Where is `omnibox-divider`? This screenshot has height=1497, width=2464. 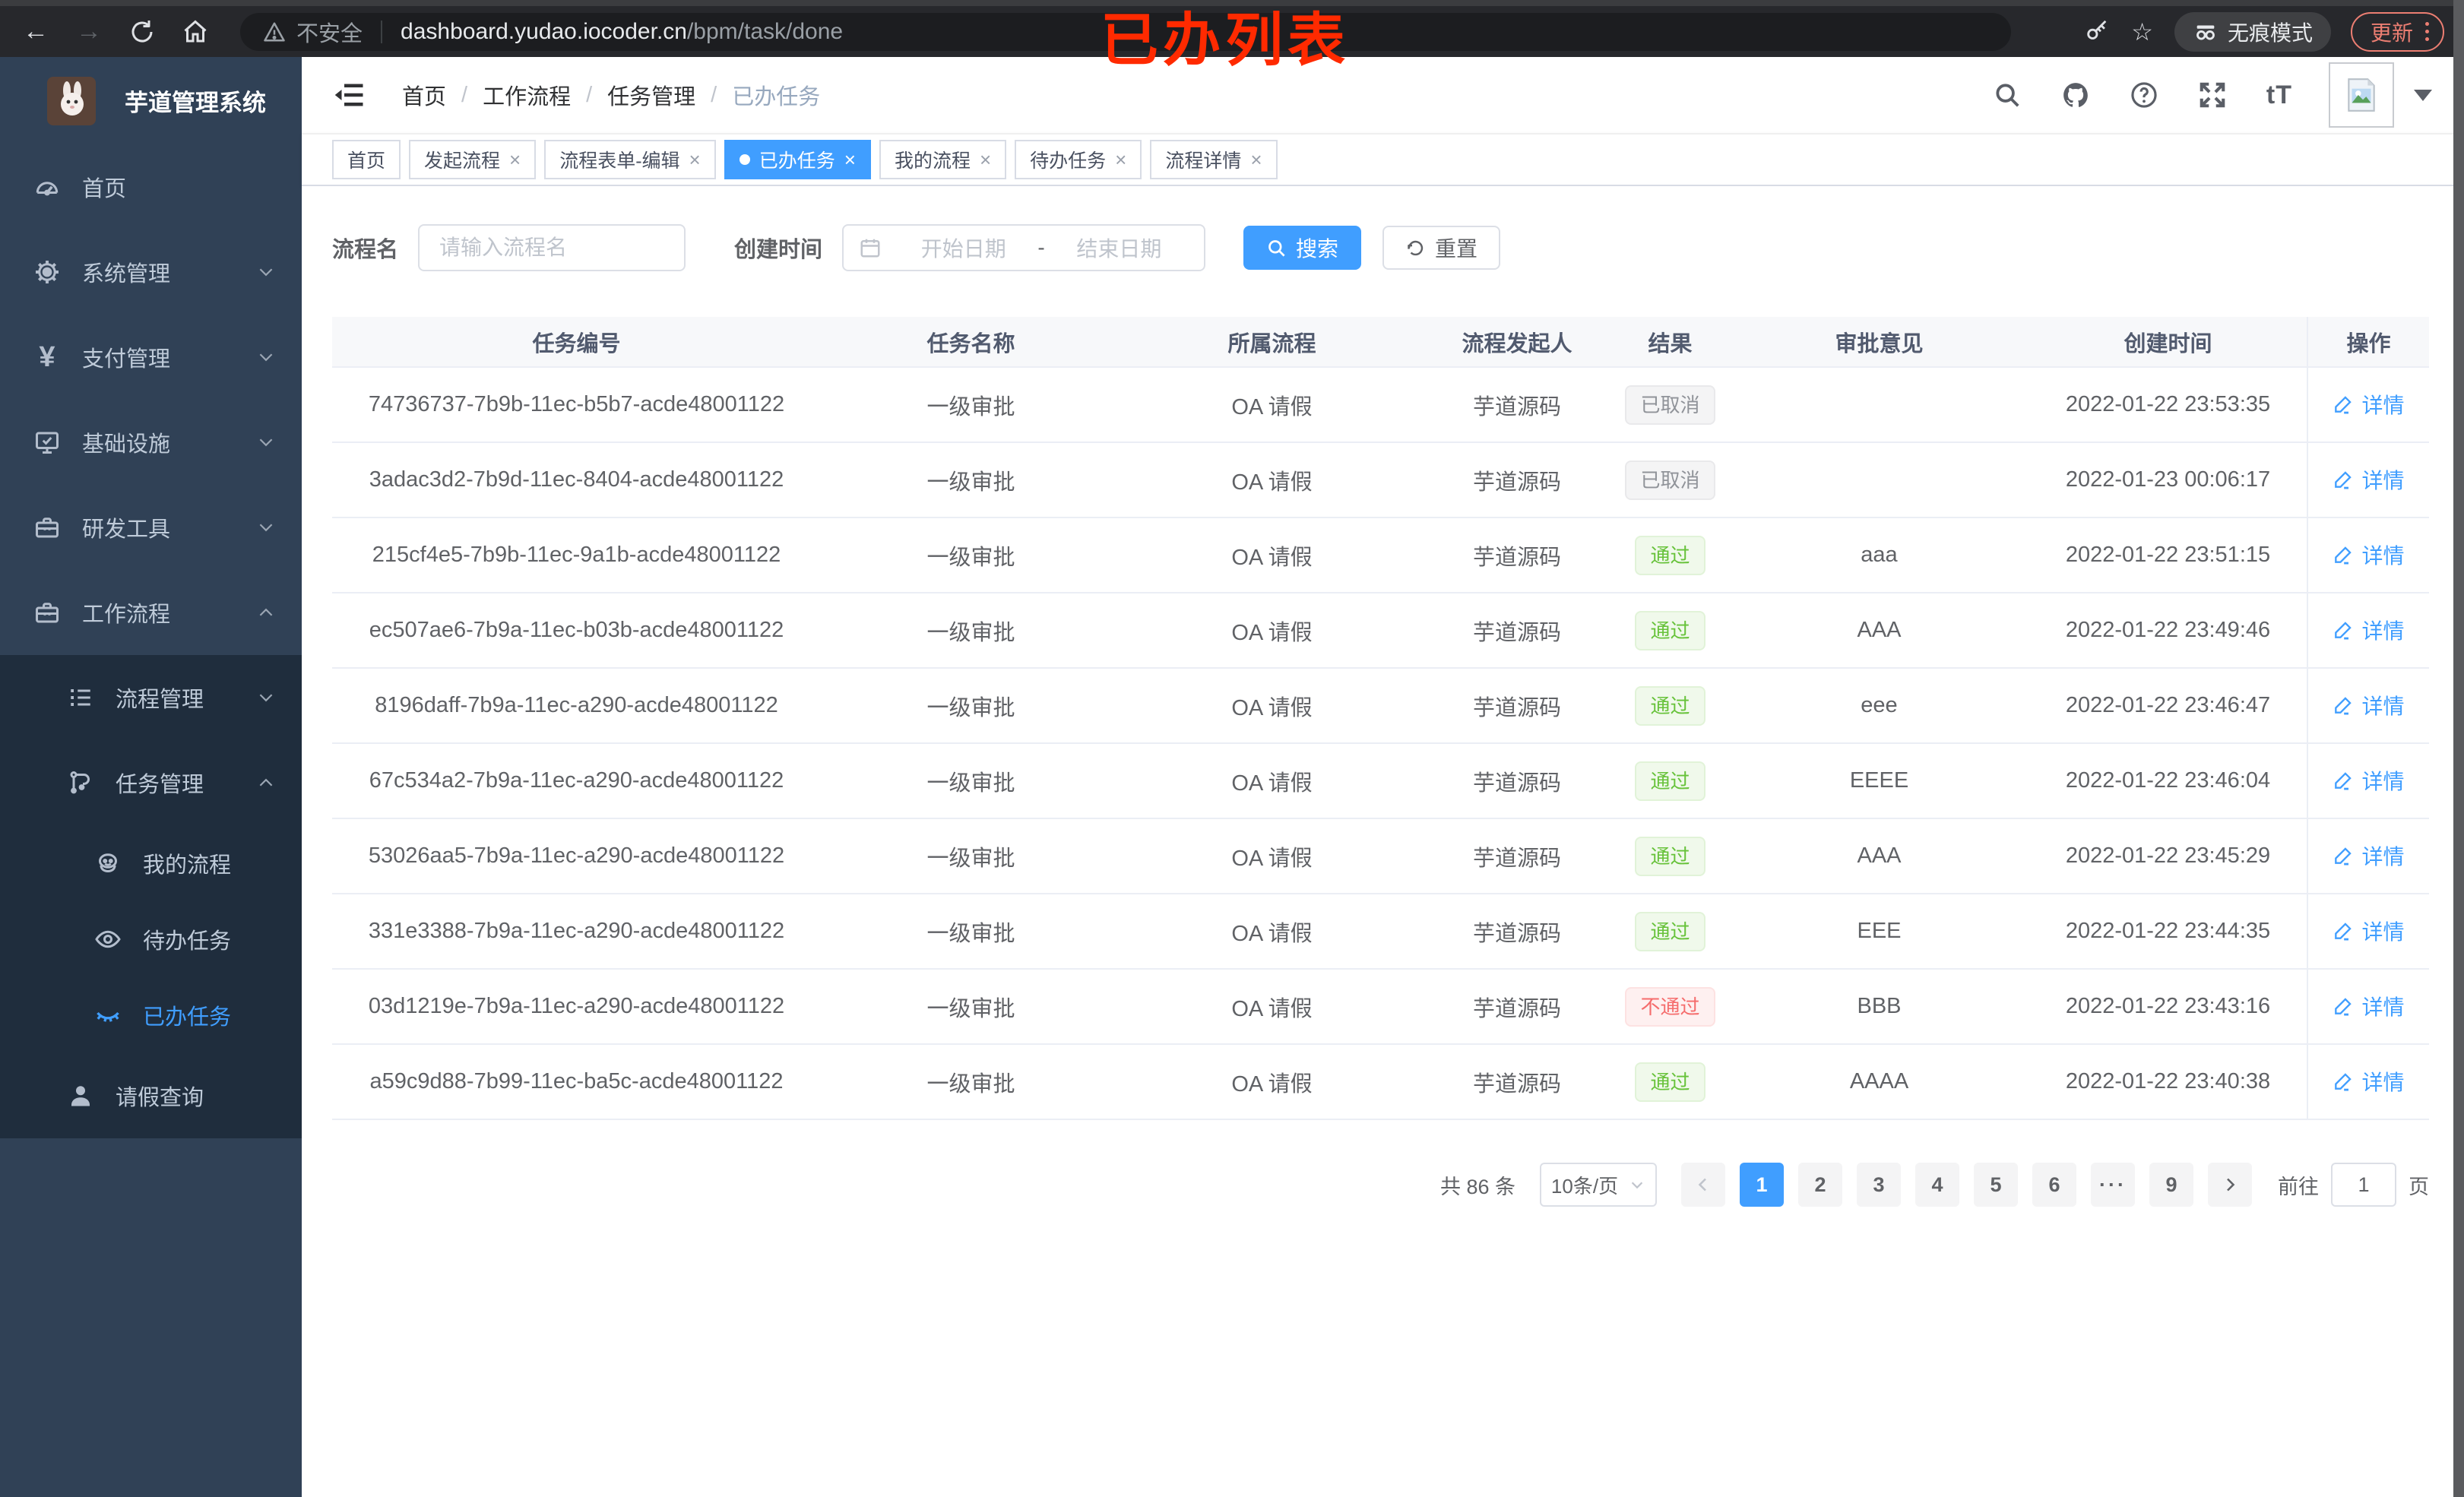 omnibox-divider is located at coordinates (382, 31).